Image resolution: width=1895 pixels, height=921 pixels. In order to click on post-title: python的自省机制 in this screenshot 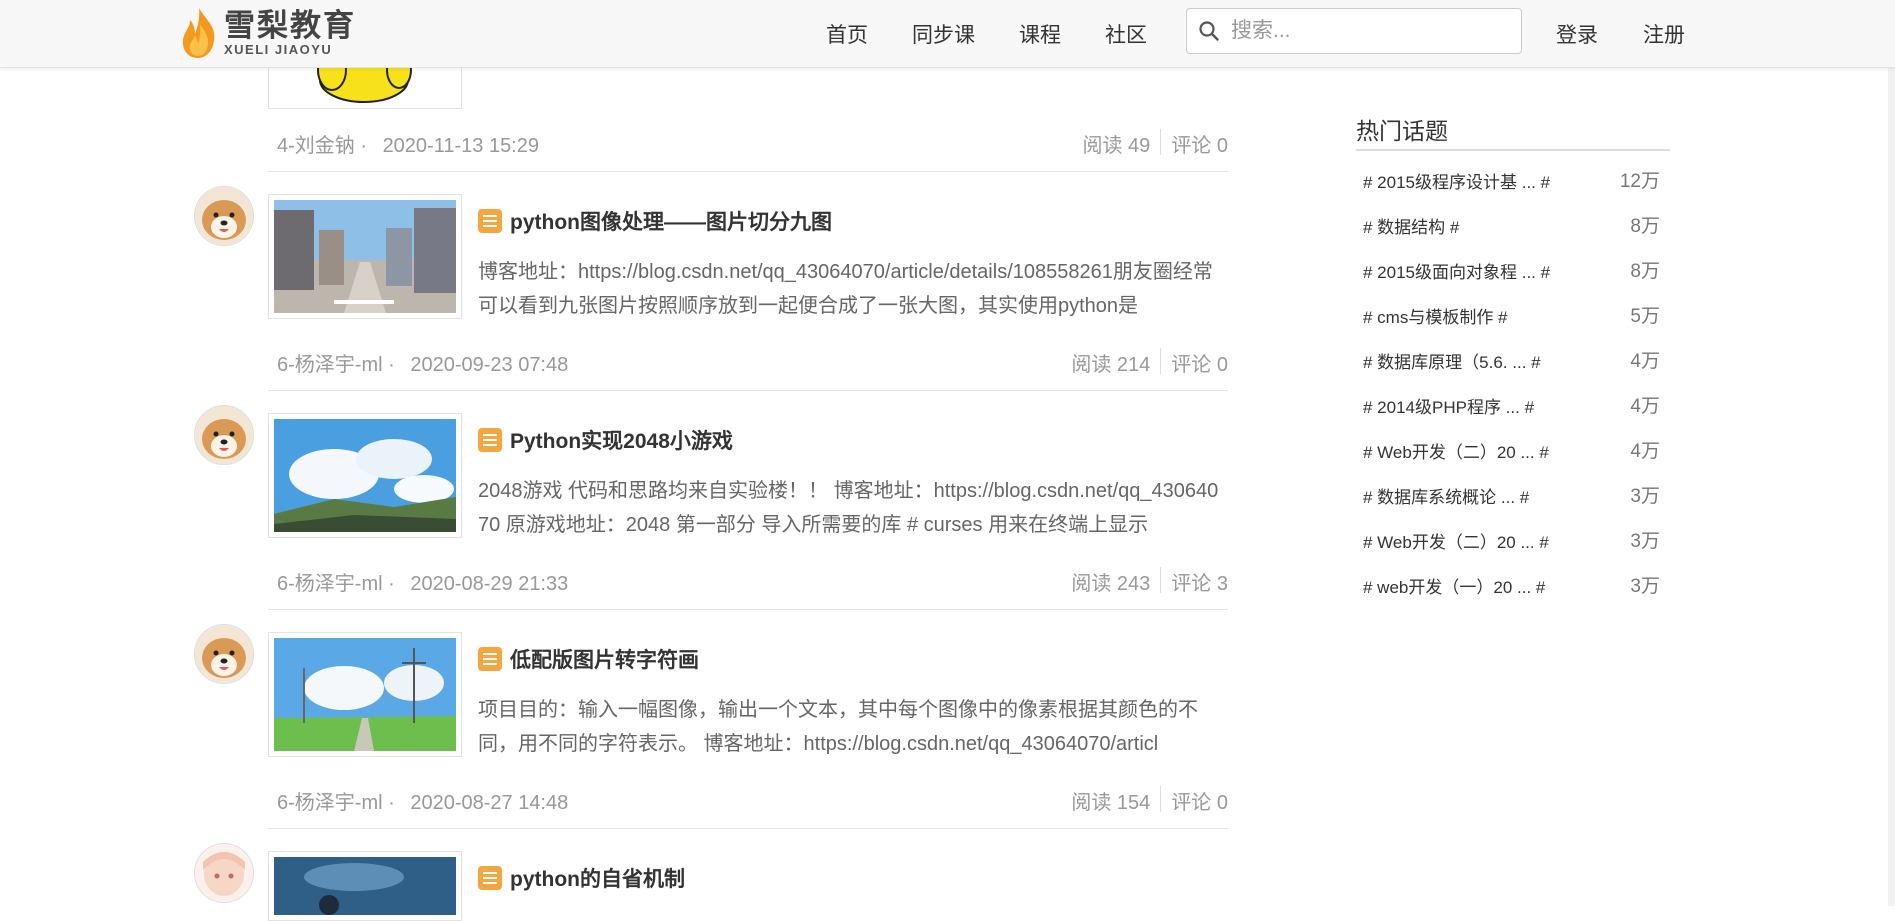, I will do `click(581, 878)`.